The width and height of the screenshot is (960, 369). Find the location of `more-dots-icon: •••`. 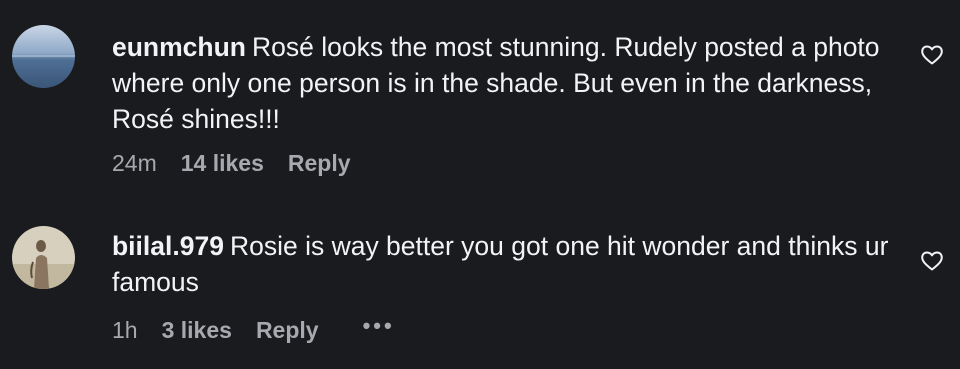

more-dots-icon: ••• is located at coordinates (379, 326).